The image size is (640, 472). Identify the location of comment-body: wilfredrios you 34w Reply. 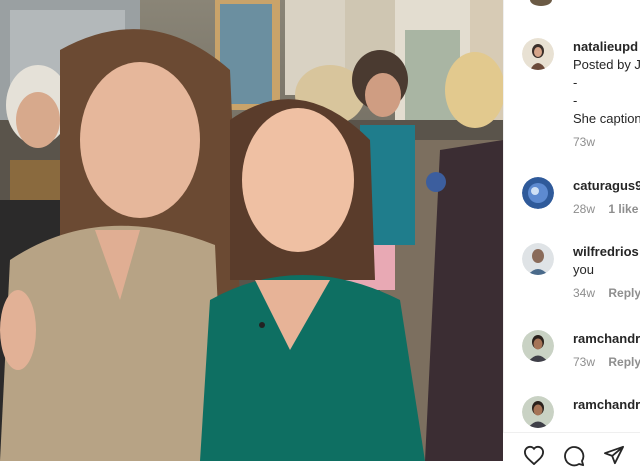
(606, 272).